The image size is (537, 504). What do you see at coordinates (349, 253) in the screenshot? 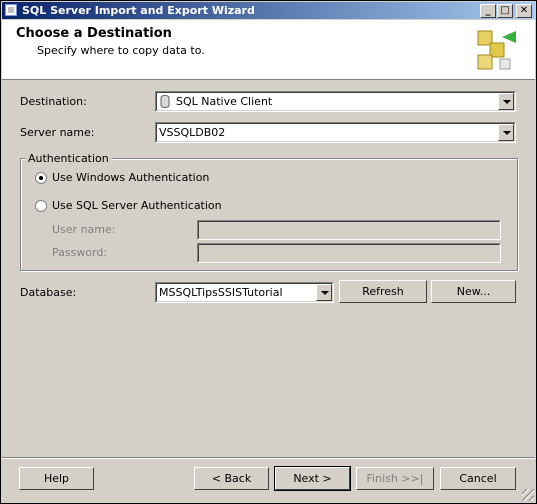
I see `password-input` at bounding box center [349, 253].